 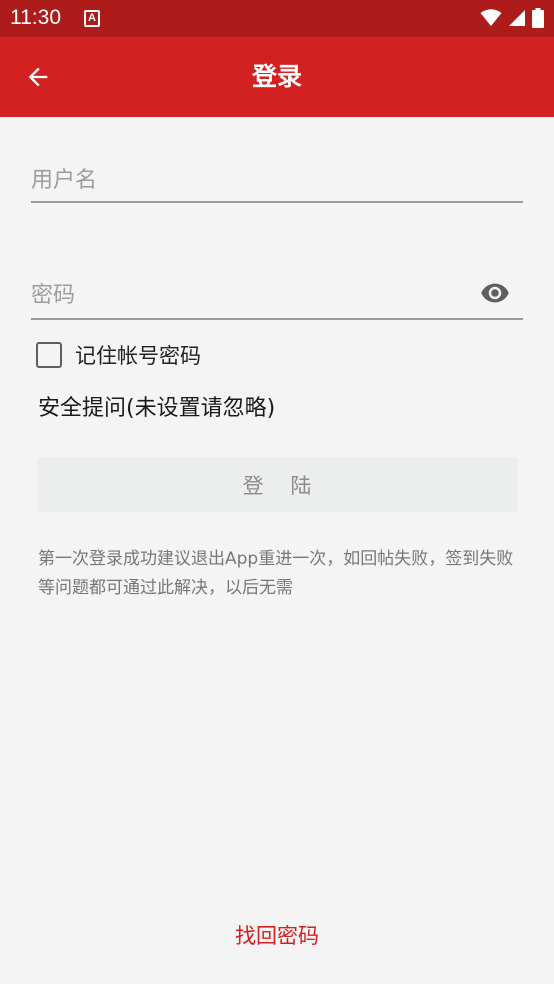 I want to click on arrow-back-icon, so click(x=38, y=77).